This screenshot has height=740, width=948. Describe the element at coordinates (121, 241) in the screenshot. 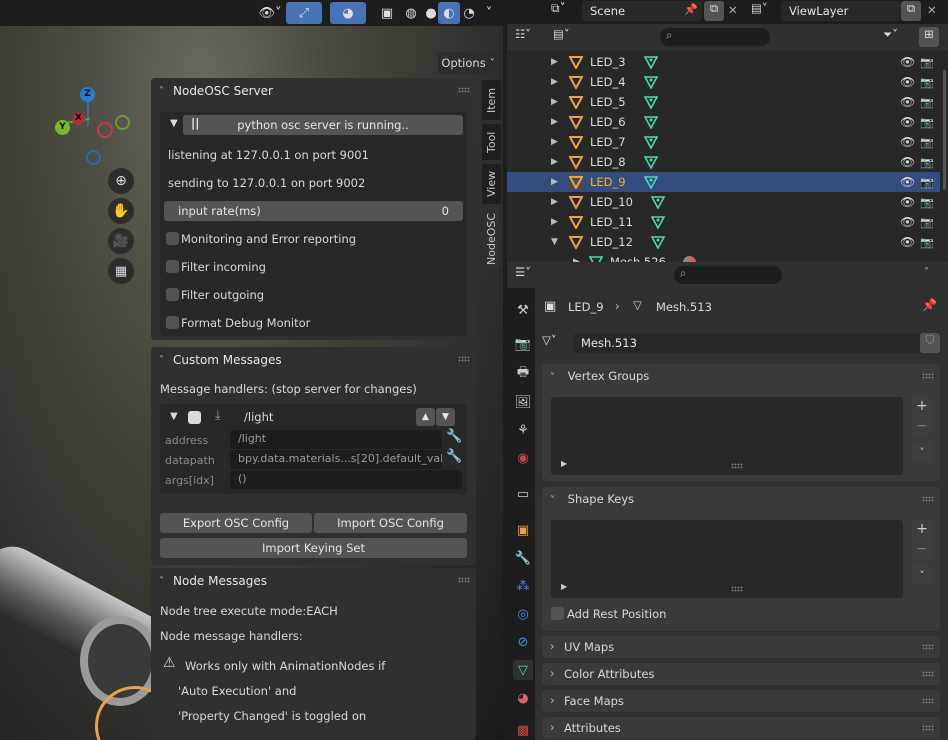

I see `camera-view-icon: 🎥` at that location.